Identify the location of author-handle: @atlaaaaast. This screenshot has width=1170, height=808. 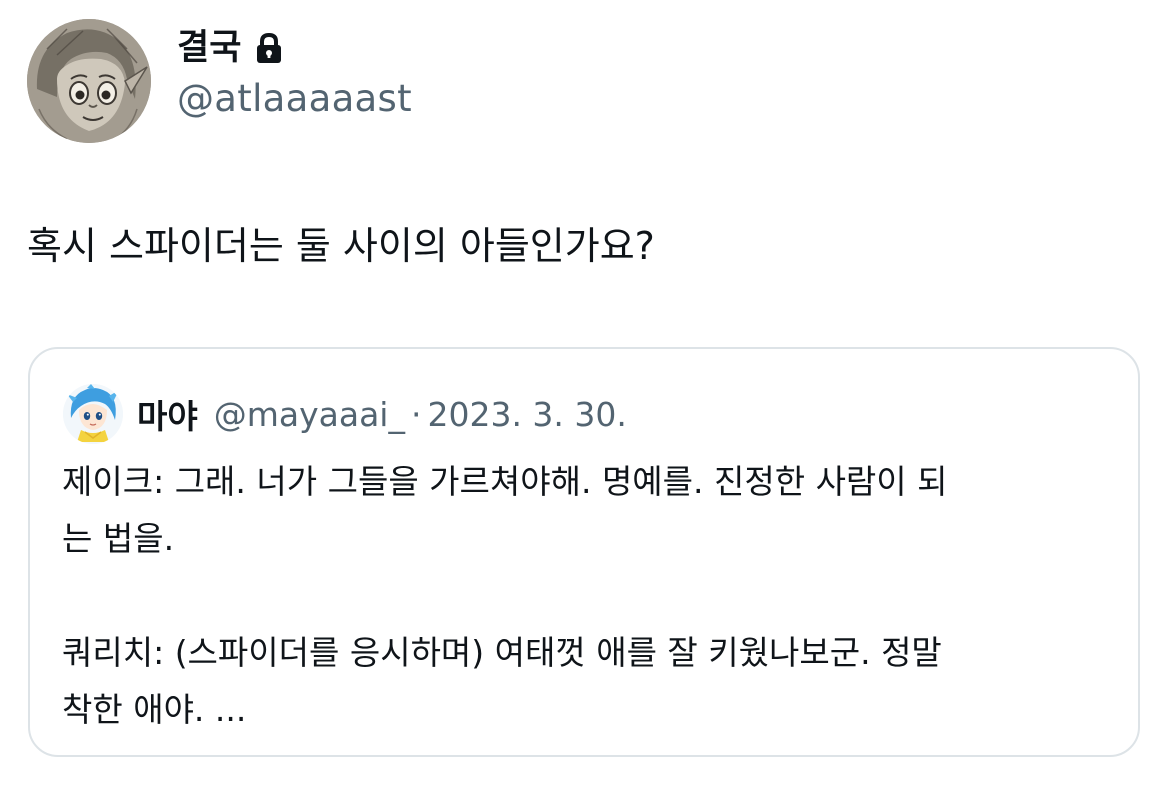
(294, 99).